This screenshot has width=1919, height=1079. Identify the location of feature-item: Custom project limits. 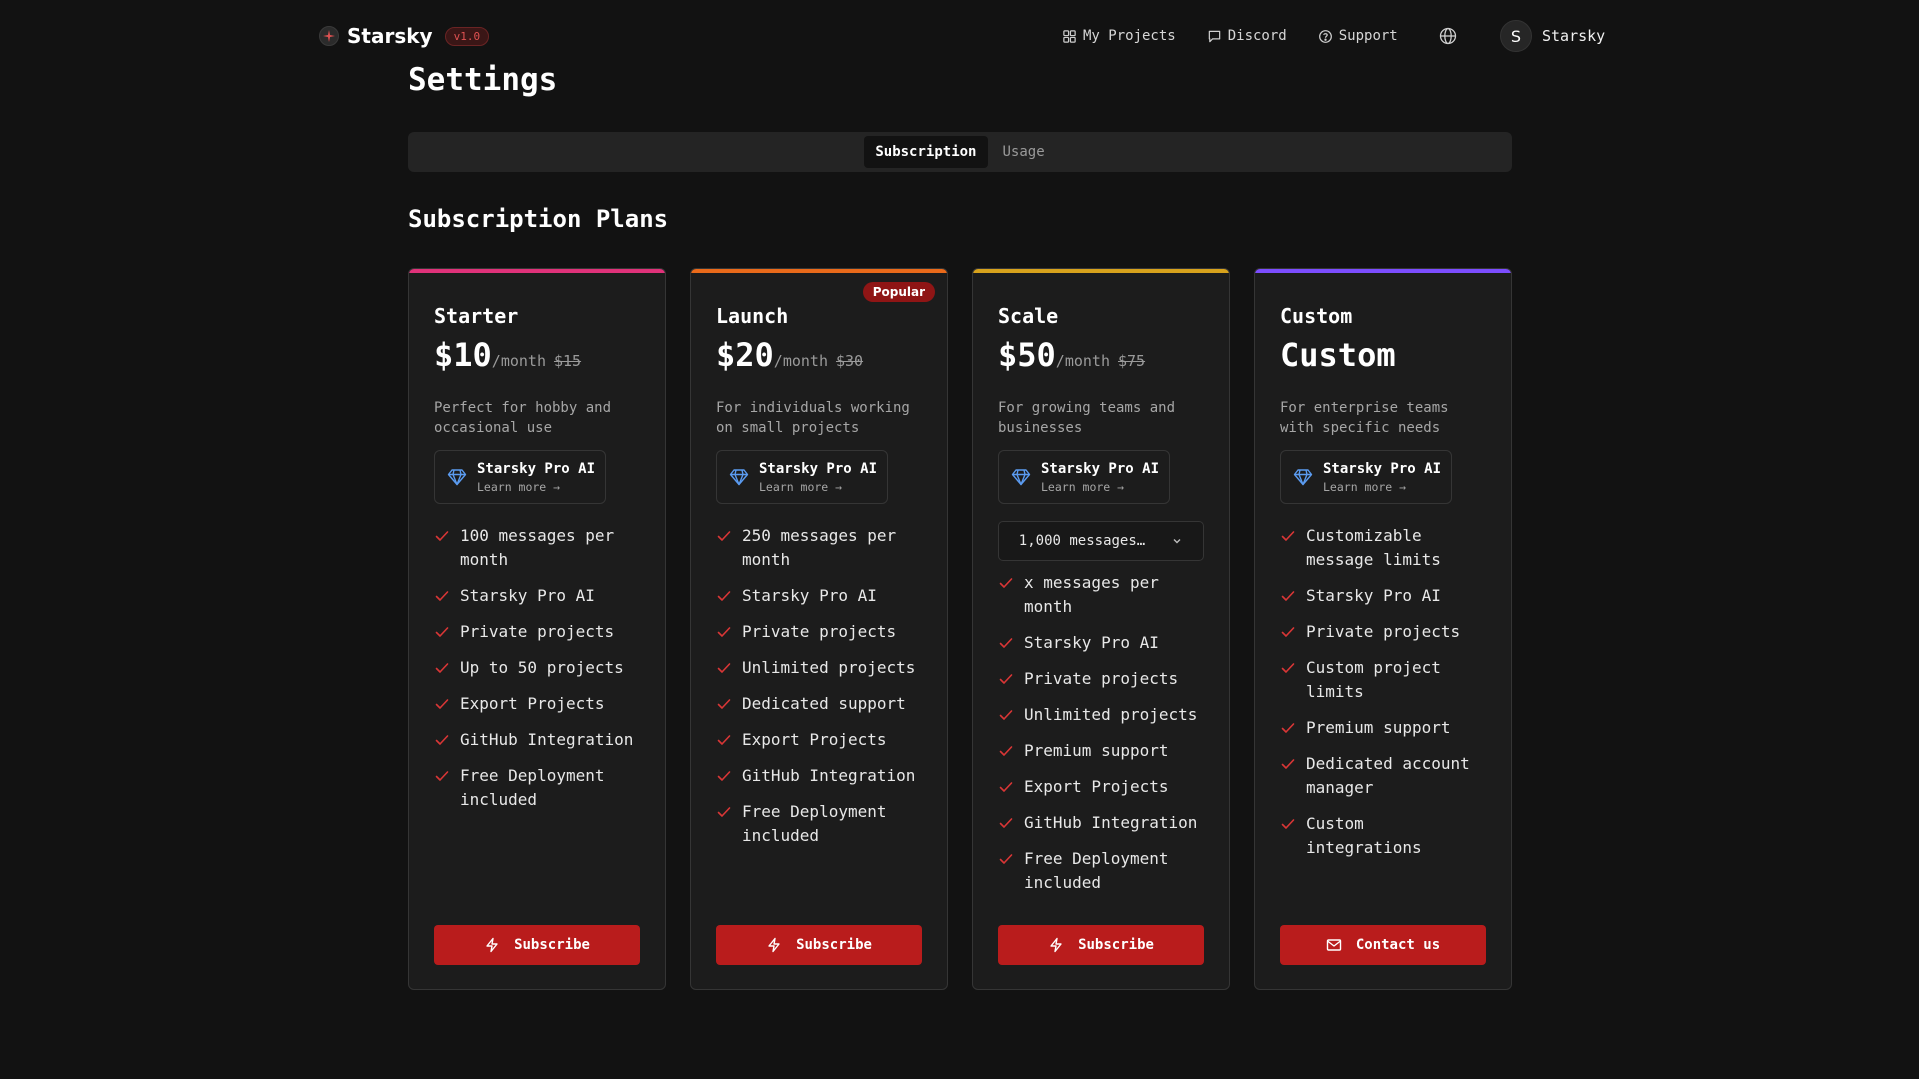
(1384, 680).